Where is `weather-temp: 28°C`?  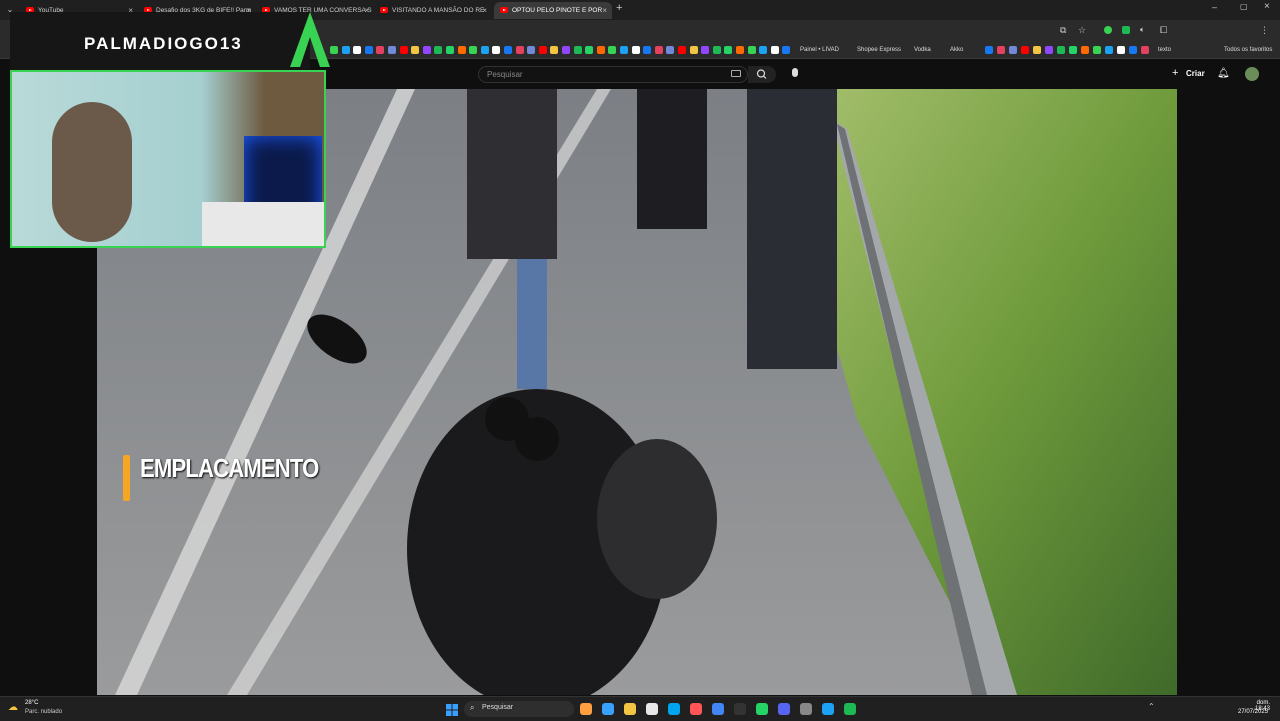 weather-temp: 28°C is located at coordinates (31, 703).